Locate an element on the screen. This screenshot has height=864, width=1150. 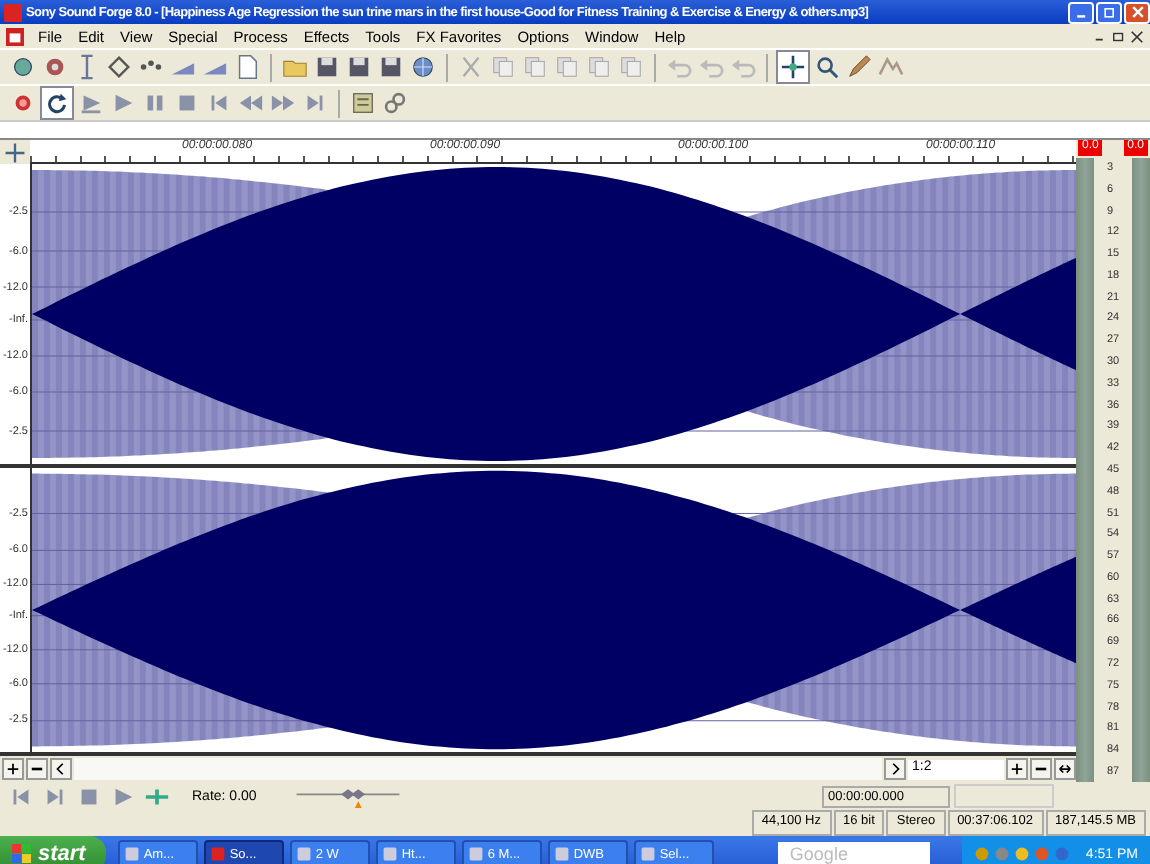
app-icon is located at coordinates (13, 12).